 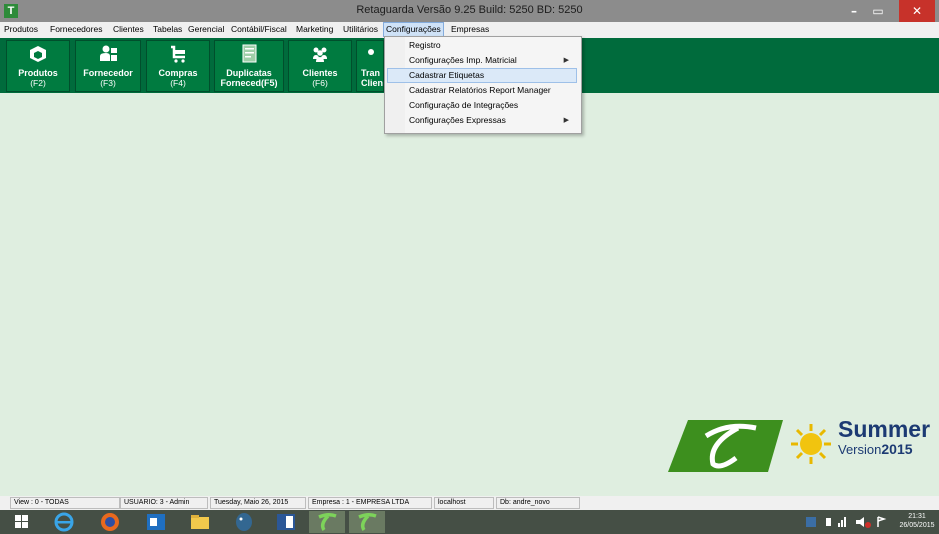 I want to click on document-icon, so click(x=249, y=53).